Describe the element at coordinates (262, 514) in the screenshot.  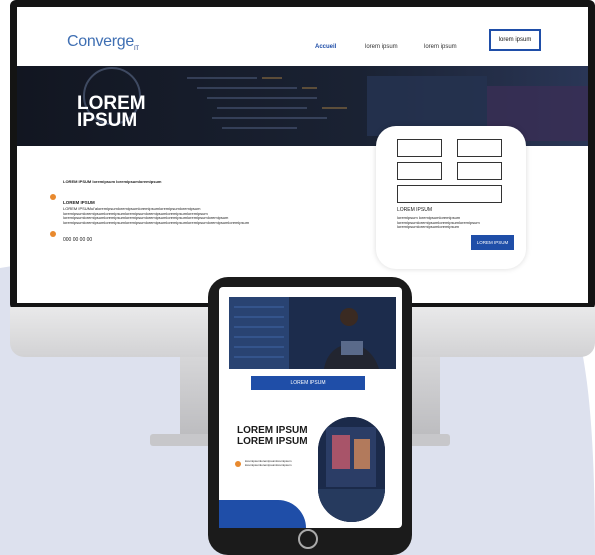
I see `tablet-accent-shape` at that location.